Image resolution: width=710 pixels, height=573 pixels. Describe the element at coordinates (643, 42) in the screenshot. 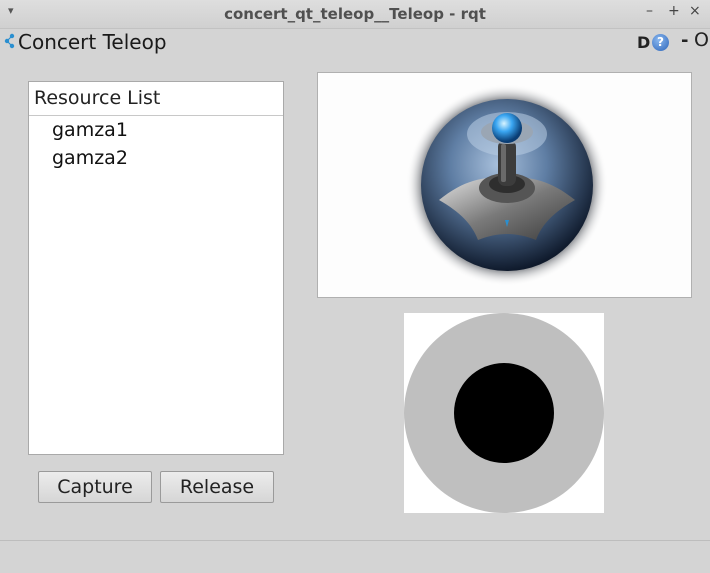

I see `plugin-d-button: D` at that location.